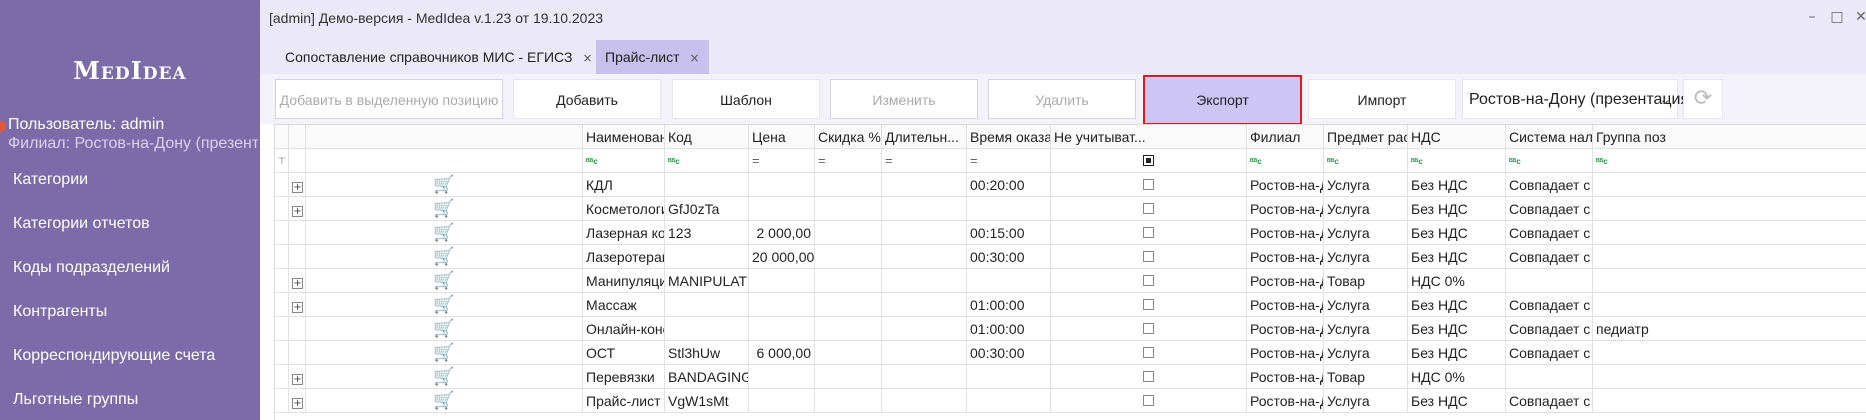  I want to click on filter-icon: ⊤, so click(282, 161).